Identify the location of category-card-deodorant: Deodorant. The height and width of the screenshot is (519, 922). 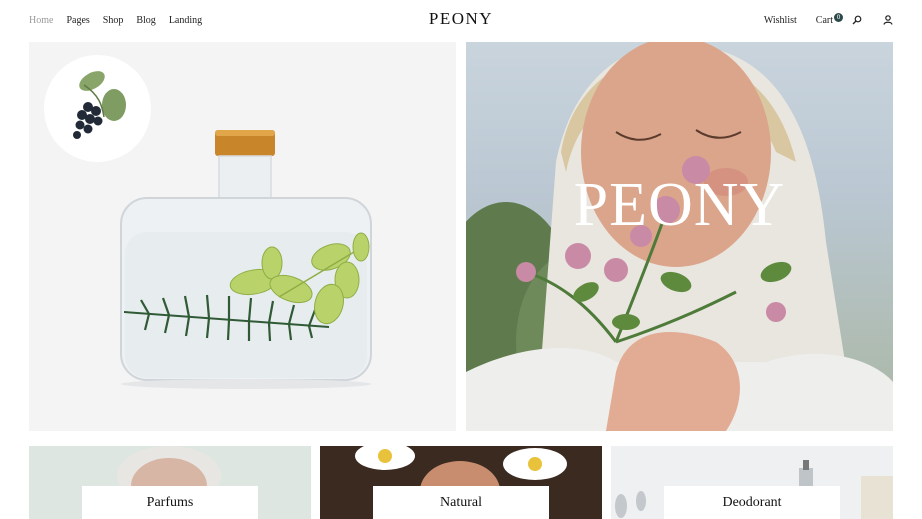
(752, 482).